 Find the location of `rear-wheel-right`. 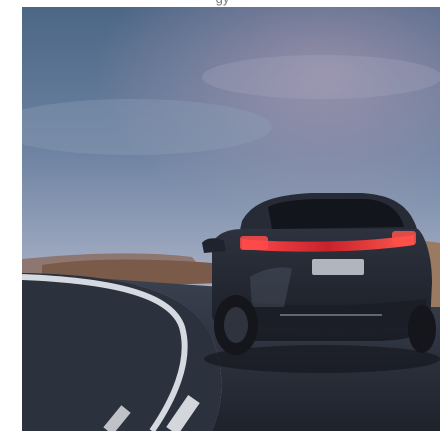

rear-wheel-right is located at coordinates (422, 329).